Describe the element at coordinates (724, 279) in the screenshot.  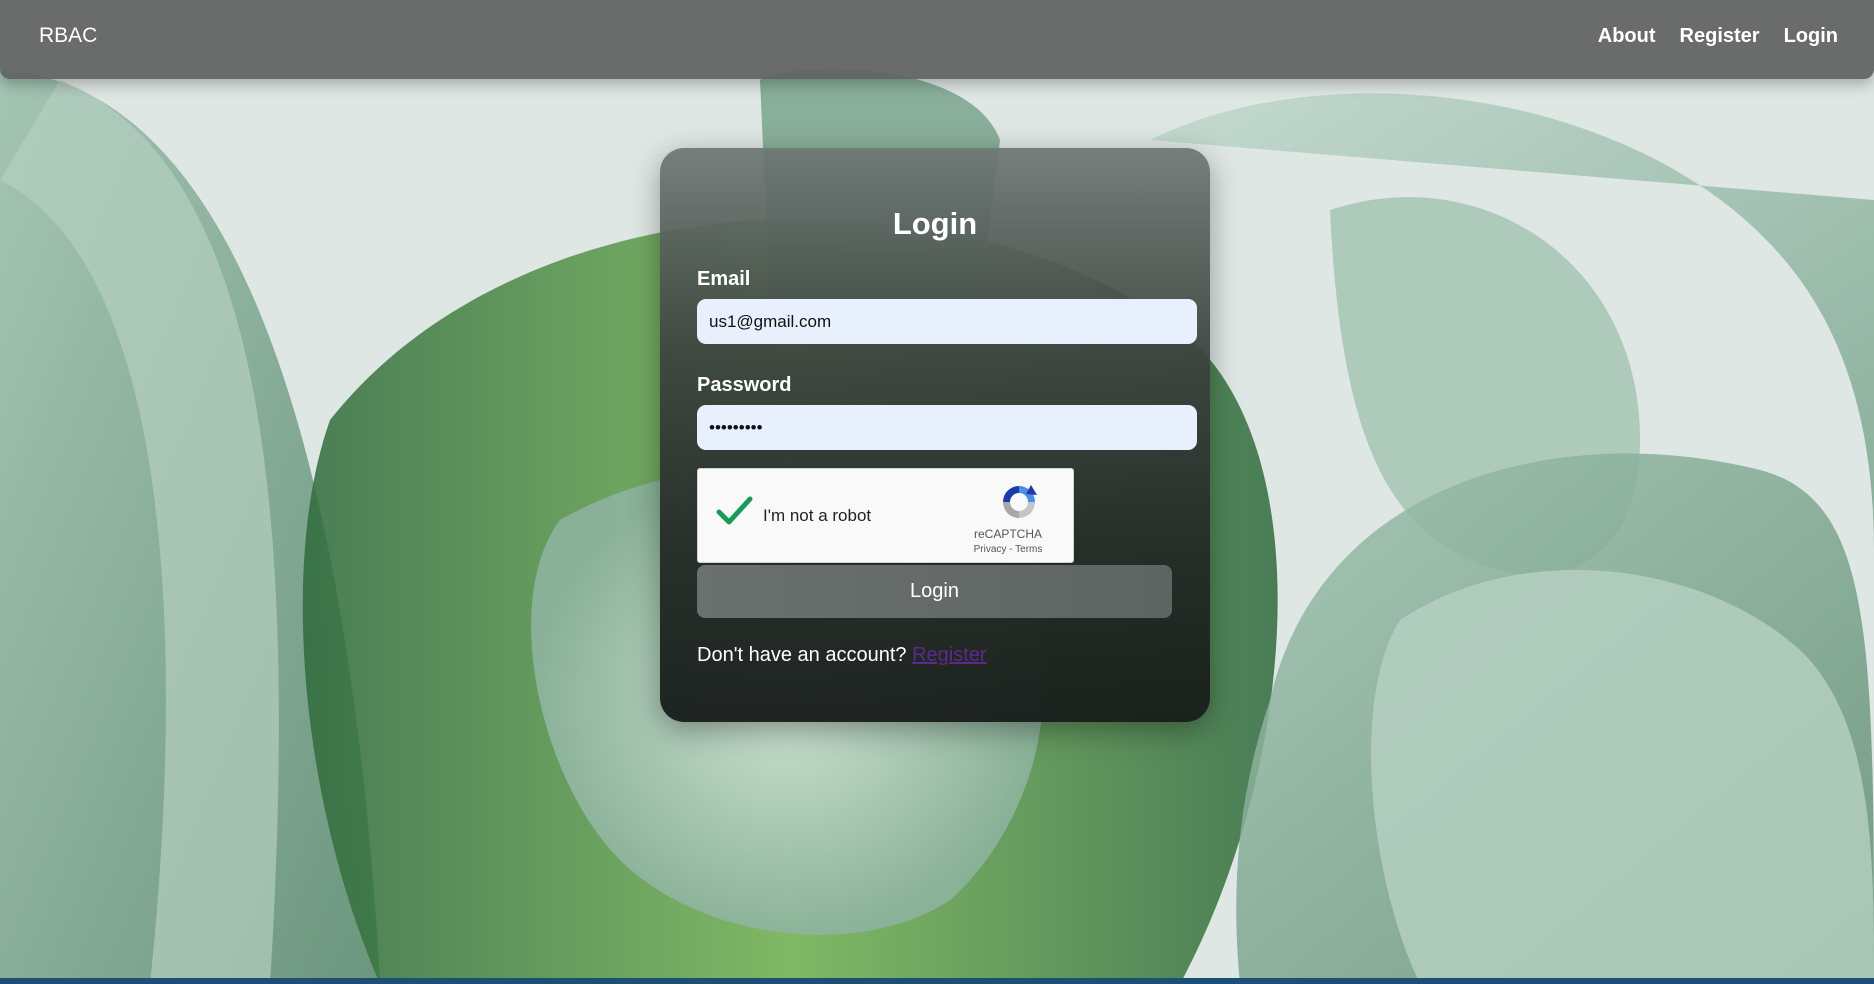
I see `email-label: Email` at that location.